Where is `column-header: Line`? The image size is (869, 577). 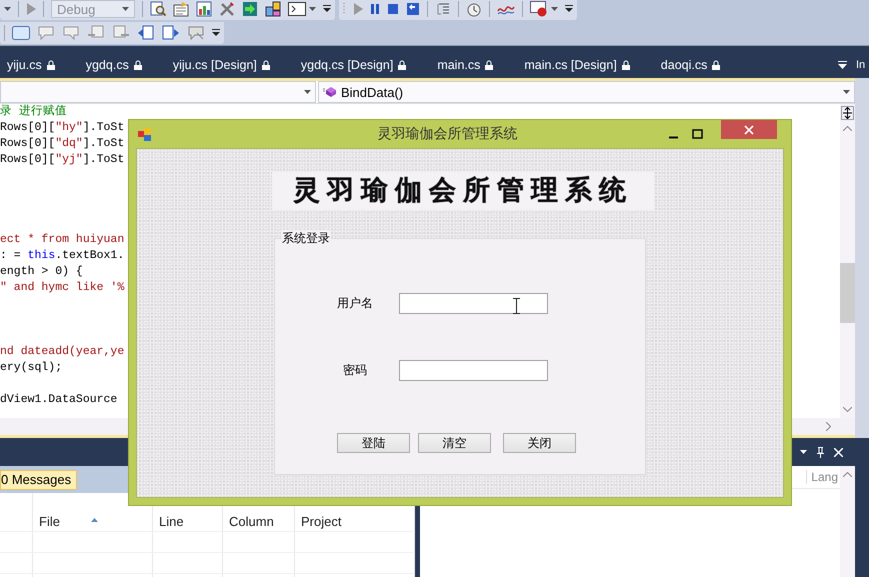 column-header: Line is located at coordinates (171, 521).